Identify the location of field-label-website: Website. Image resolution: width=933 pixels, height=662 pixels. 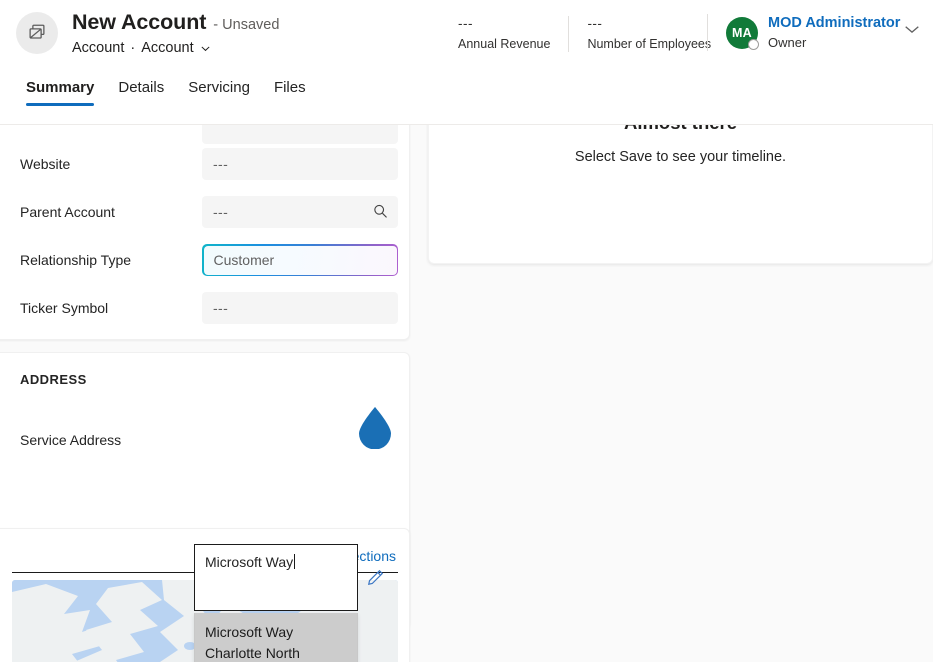
(45, 164).